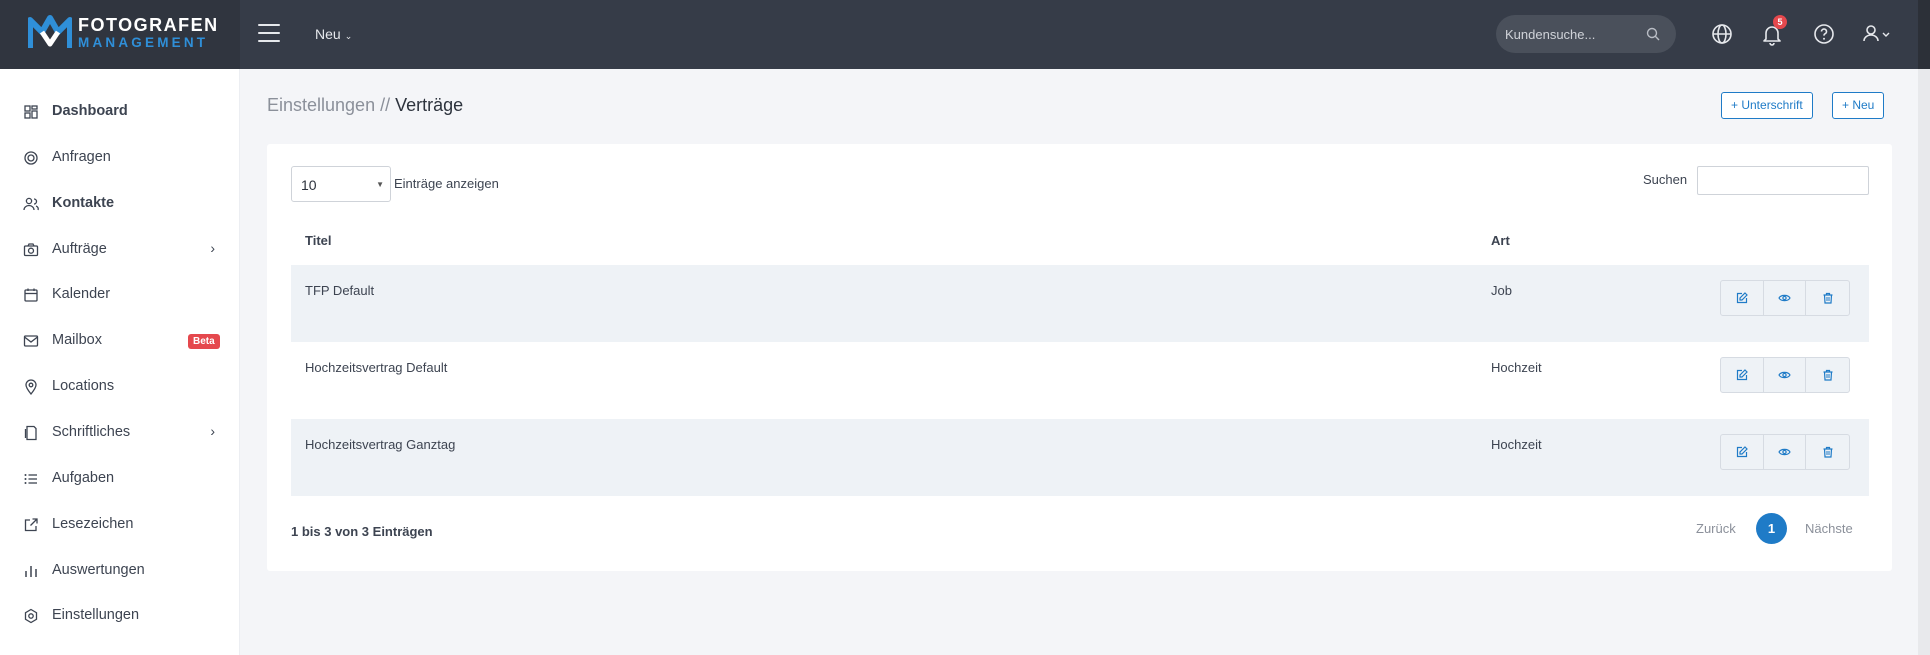 Image resolution: width=1930 pixels, height=655 pixels. What do you see at coordinates (120, 112) in the screenshot?
I see `sidebar-item-dashboard: Dashboard` at bounding box center [120, 112].